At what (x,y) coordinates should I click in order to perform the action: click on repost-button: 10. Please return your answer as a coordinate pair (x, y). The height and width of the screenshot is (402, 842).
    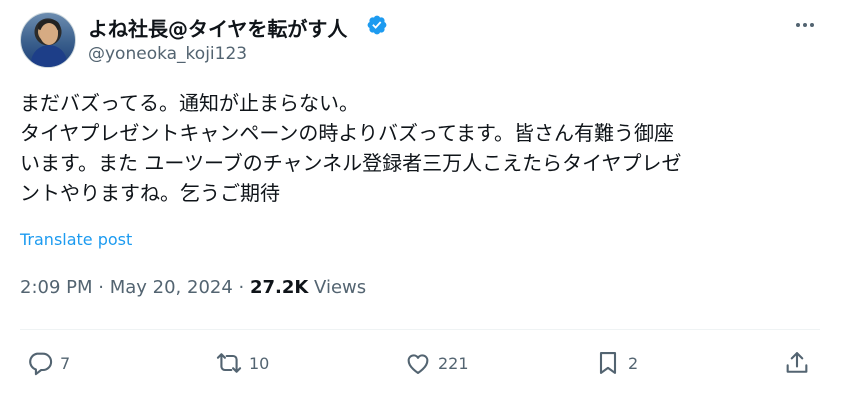
    Looking at the image, I should click on (242, 363).